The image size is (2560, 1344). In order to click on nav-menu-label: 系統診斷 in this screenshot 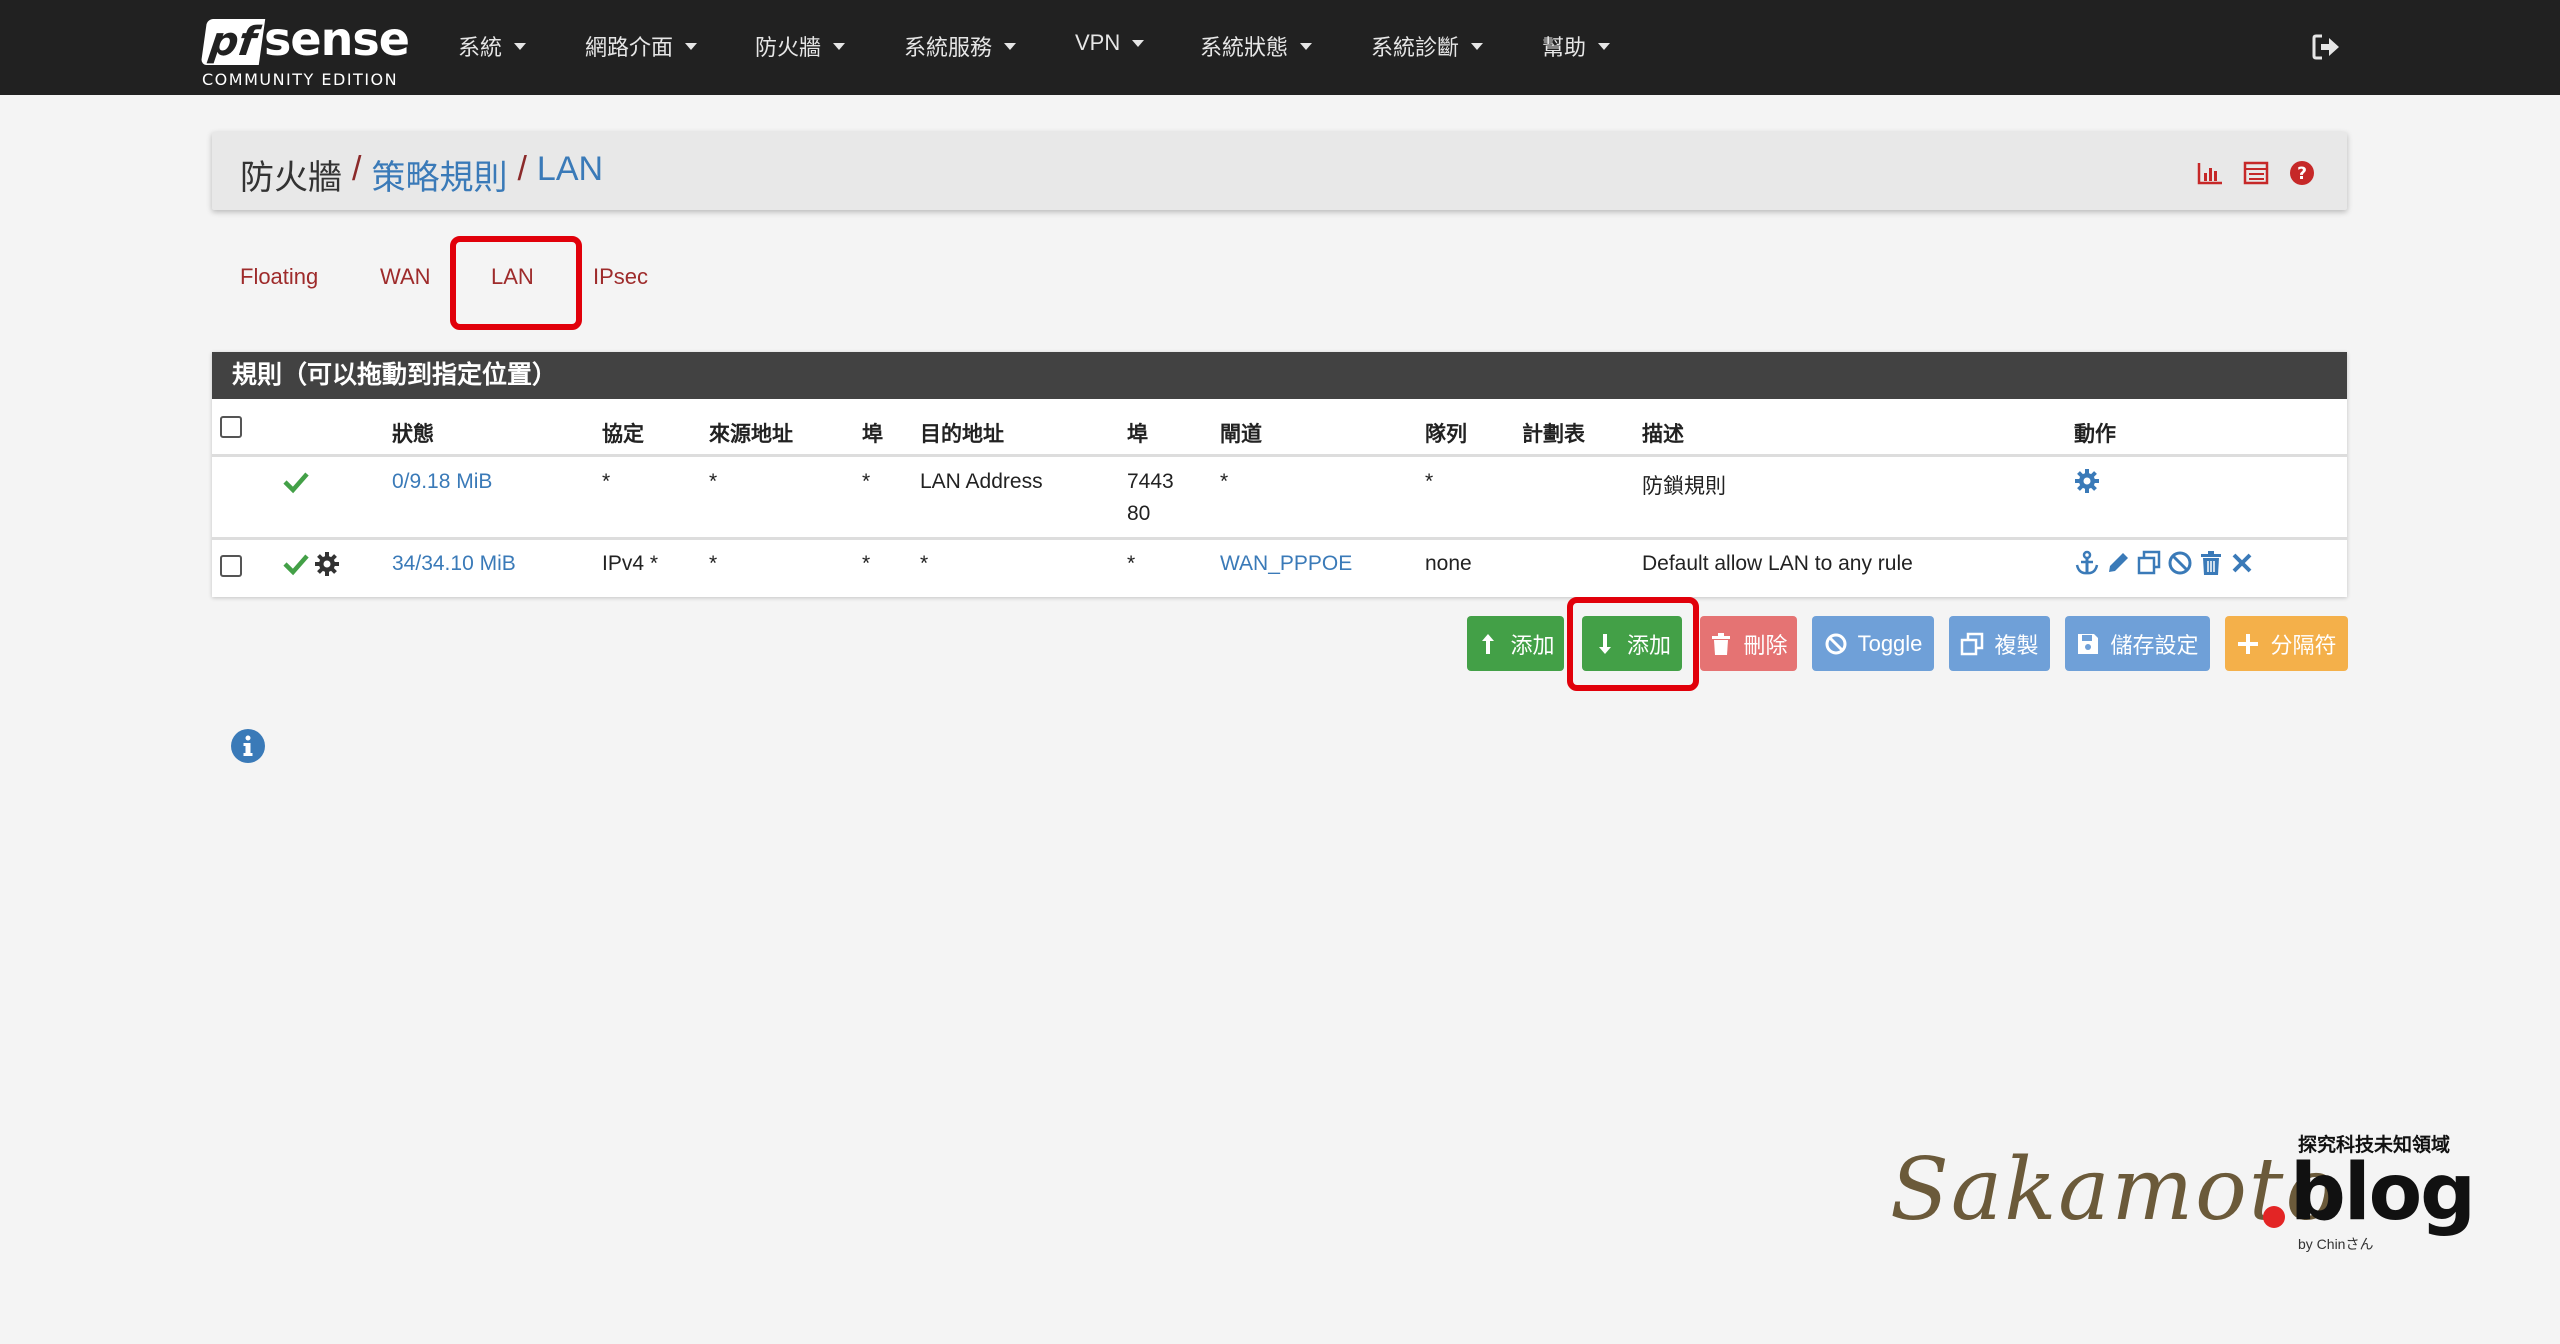, I will do `click(1415, 47)`.